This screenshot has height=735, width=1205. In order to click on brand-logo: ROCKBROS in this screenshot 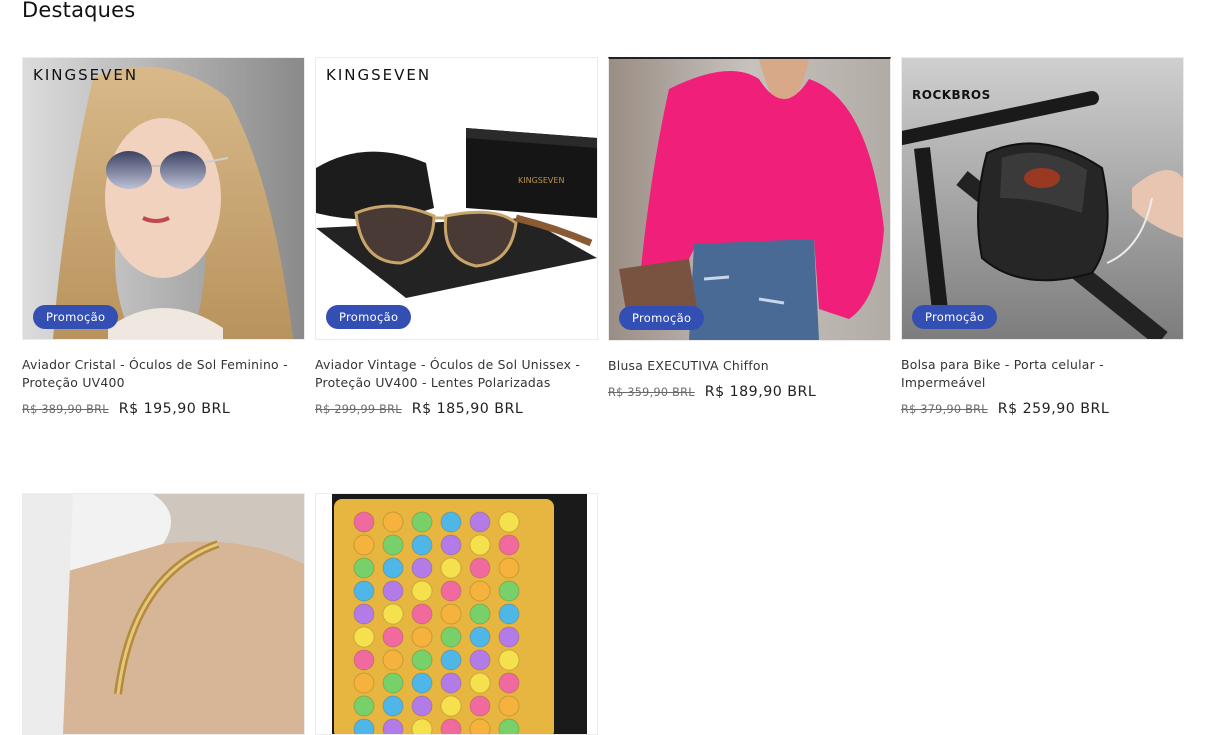, I will do `click(951, 95)`.